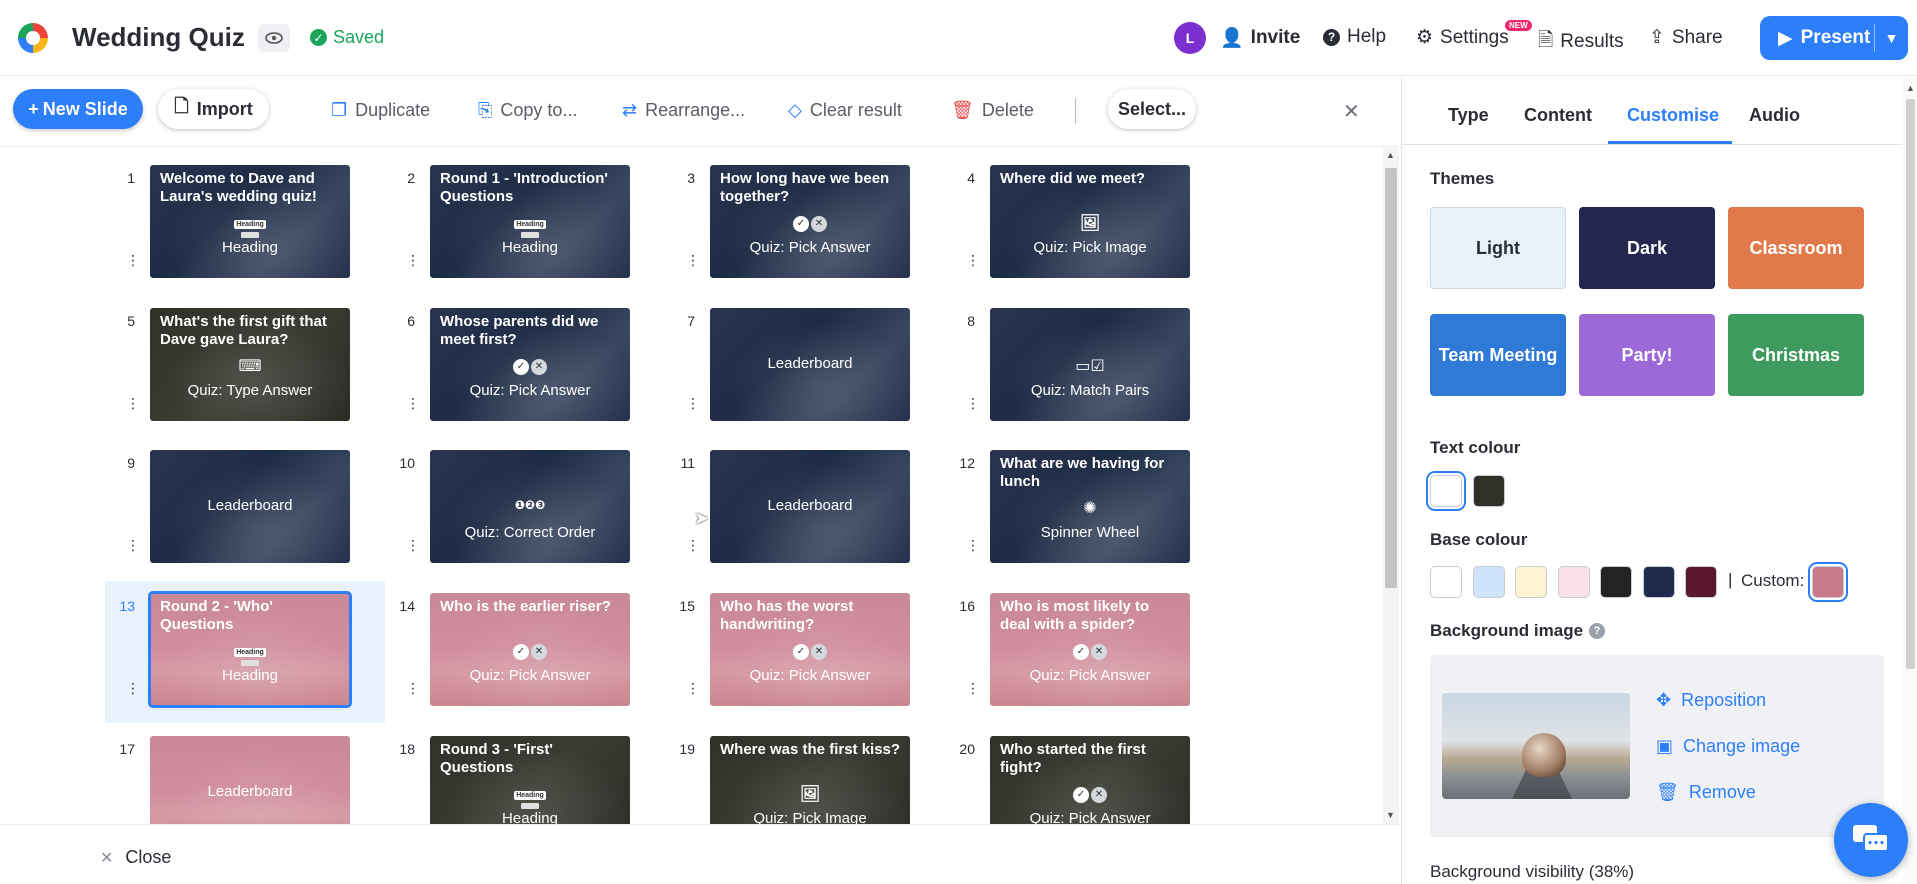 The image size is (1917, 884). I want to click on panel-scrollbar: ▲, so click(1910, 480).